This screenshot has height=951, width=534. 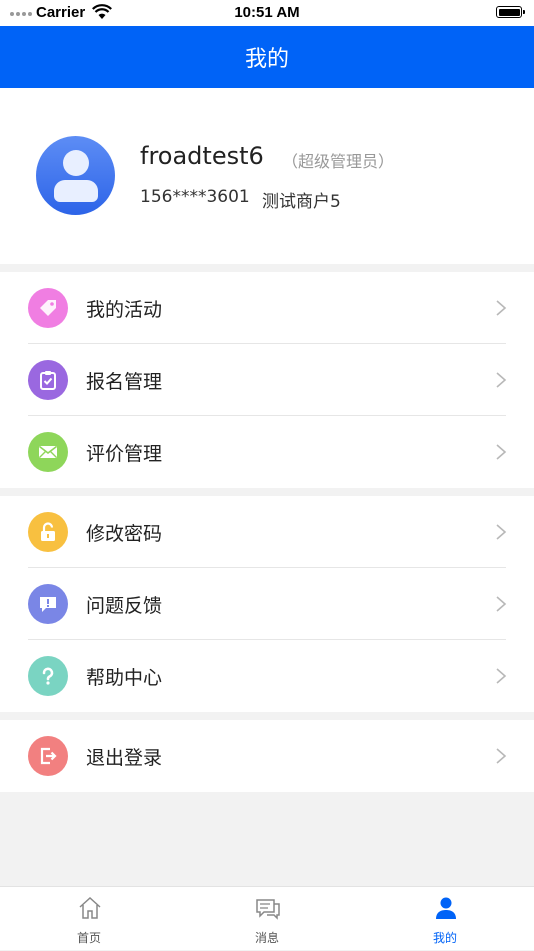 What do you see at coordinates (338, 161) in the screenshot?
I see `user-role: （超级管理员）` at bounding box center [338, 161].